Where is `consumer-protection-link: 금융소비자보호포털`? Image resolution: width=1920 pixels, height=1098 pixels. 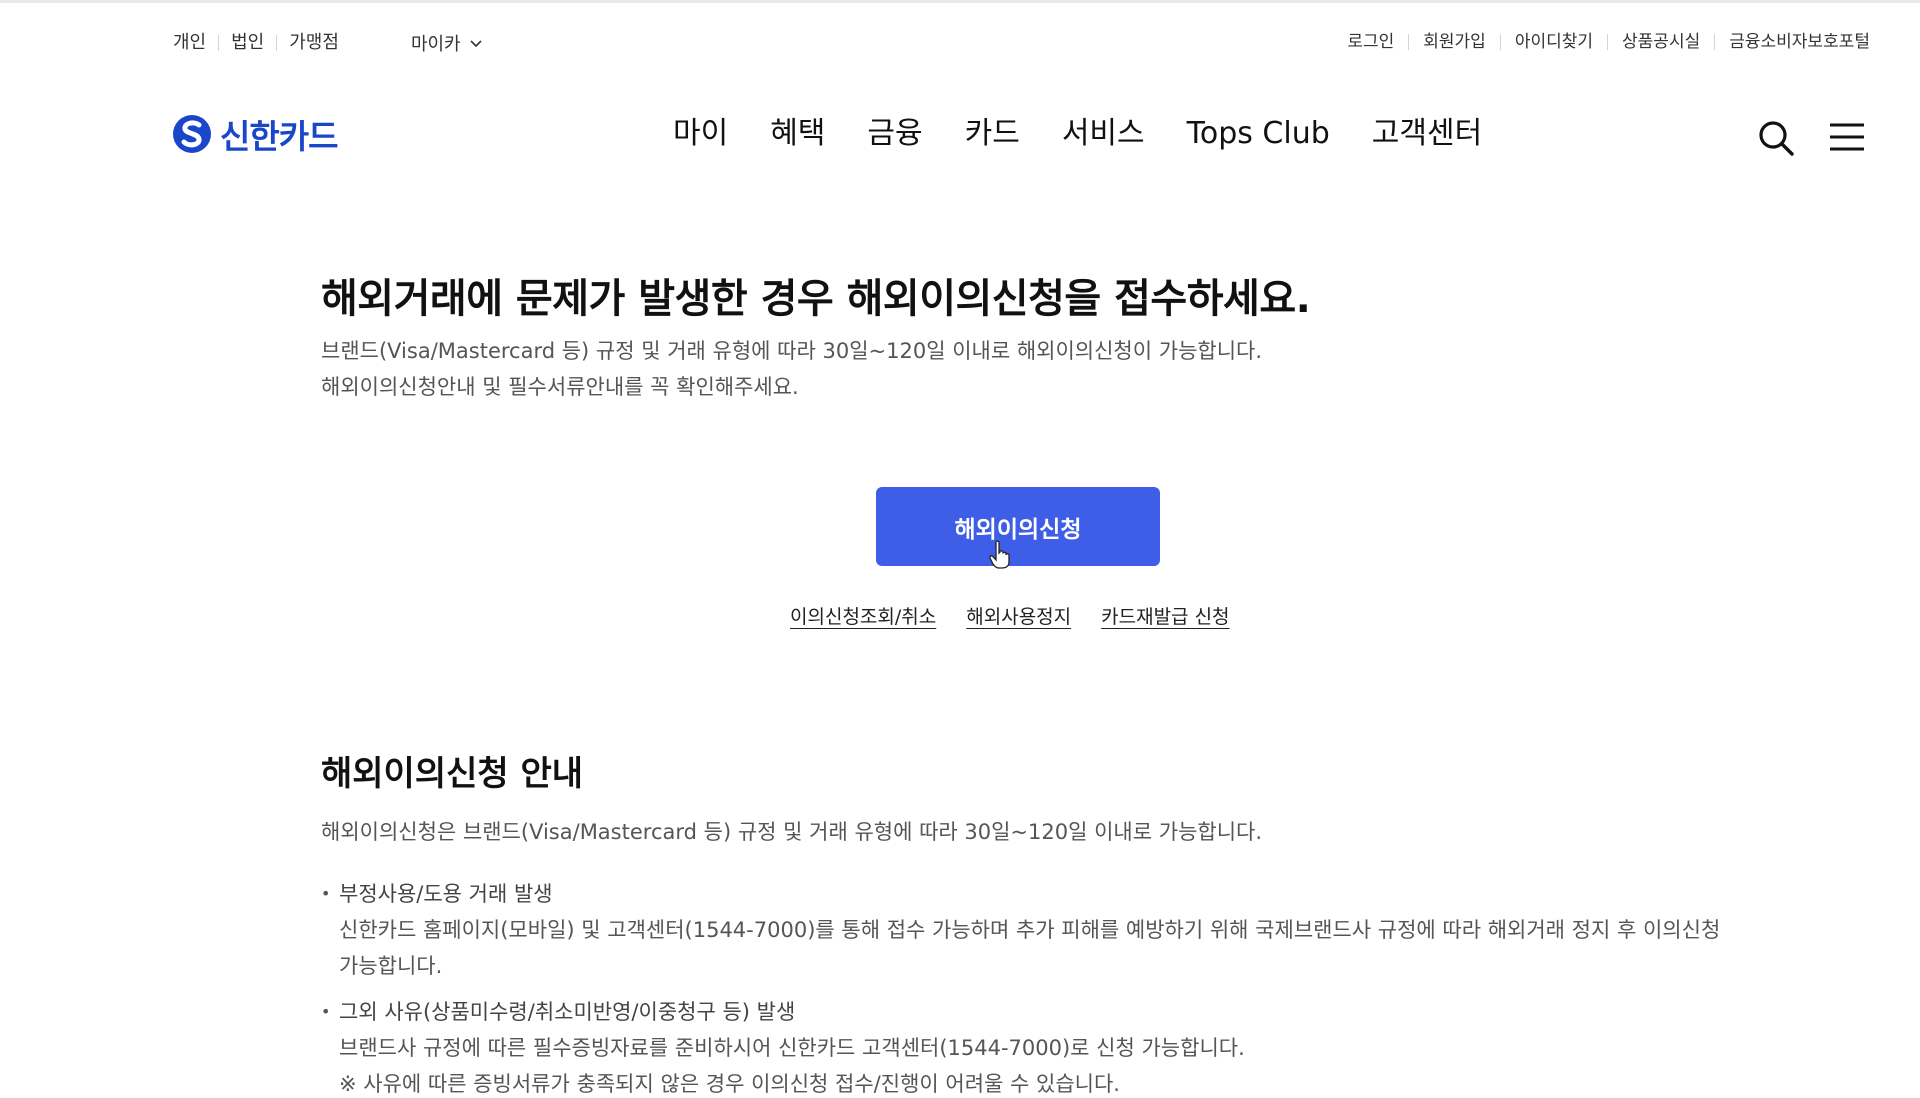 consumer-protection-link: 금융소비자보호포털 is located at coordinates (1792, 42).